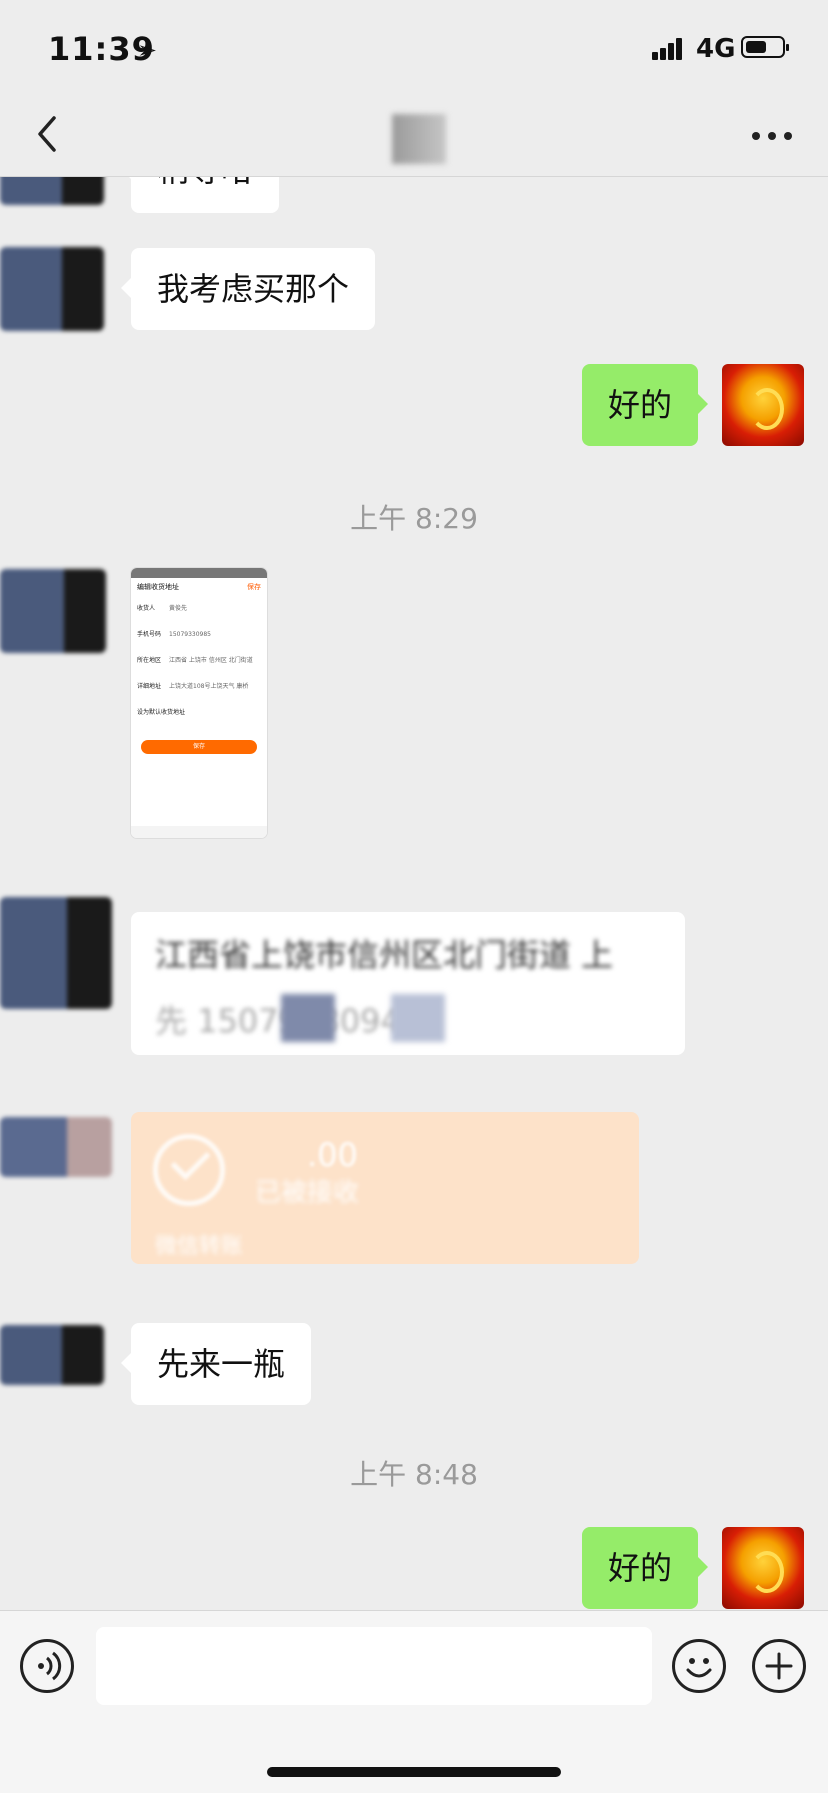  What do you see at coordinates (772, 137) in the screenshot?
I see `more-dots-icon` at bounding box center [772, 137].